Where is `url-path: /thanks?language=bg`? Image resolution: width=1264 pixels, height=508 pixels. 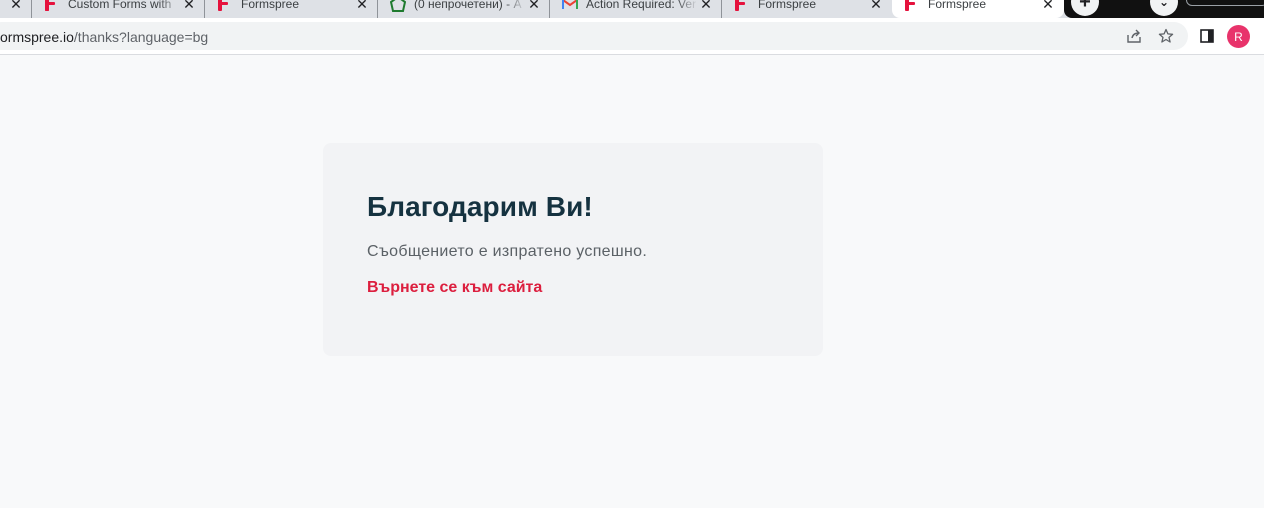 url-path: /thanks?language=bg is located at coordinates (141, 37).